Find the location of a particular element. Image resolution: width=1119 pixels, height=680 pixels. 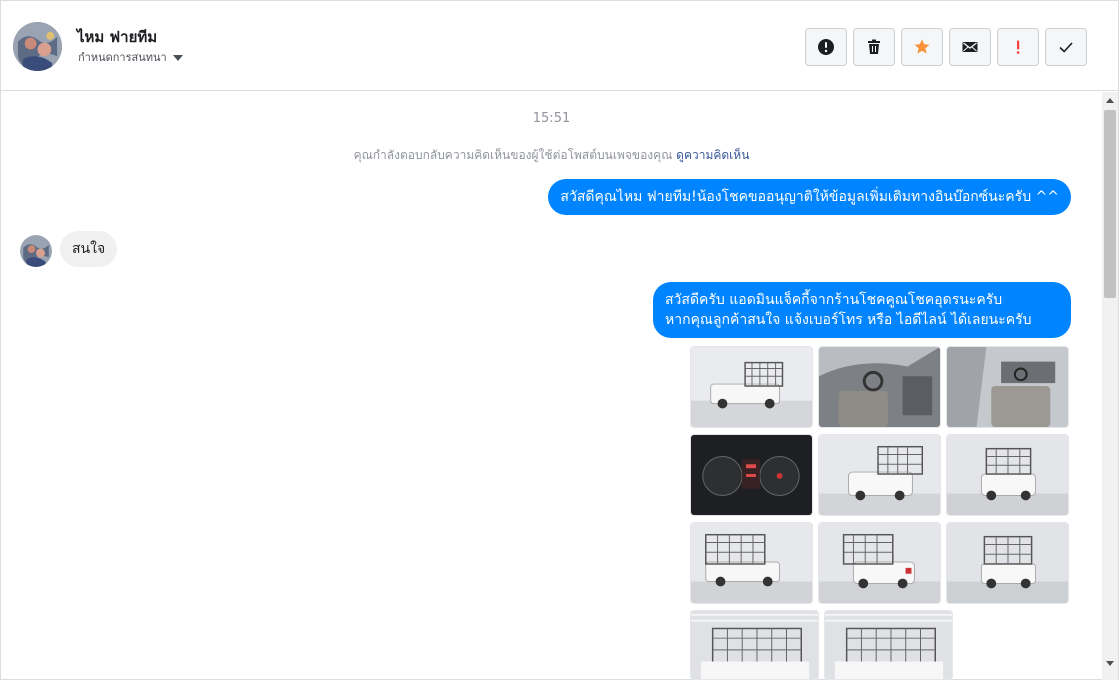

spam-button is located at coordinates (1018, 47).